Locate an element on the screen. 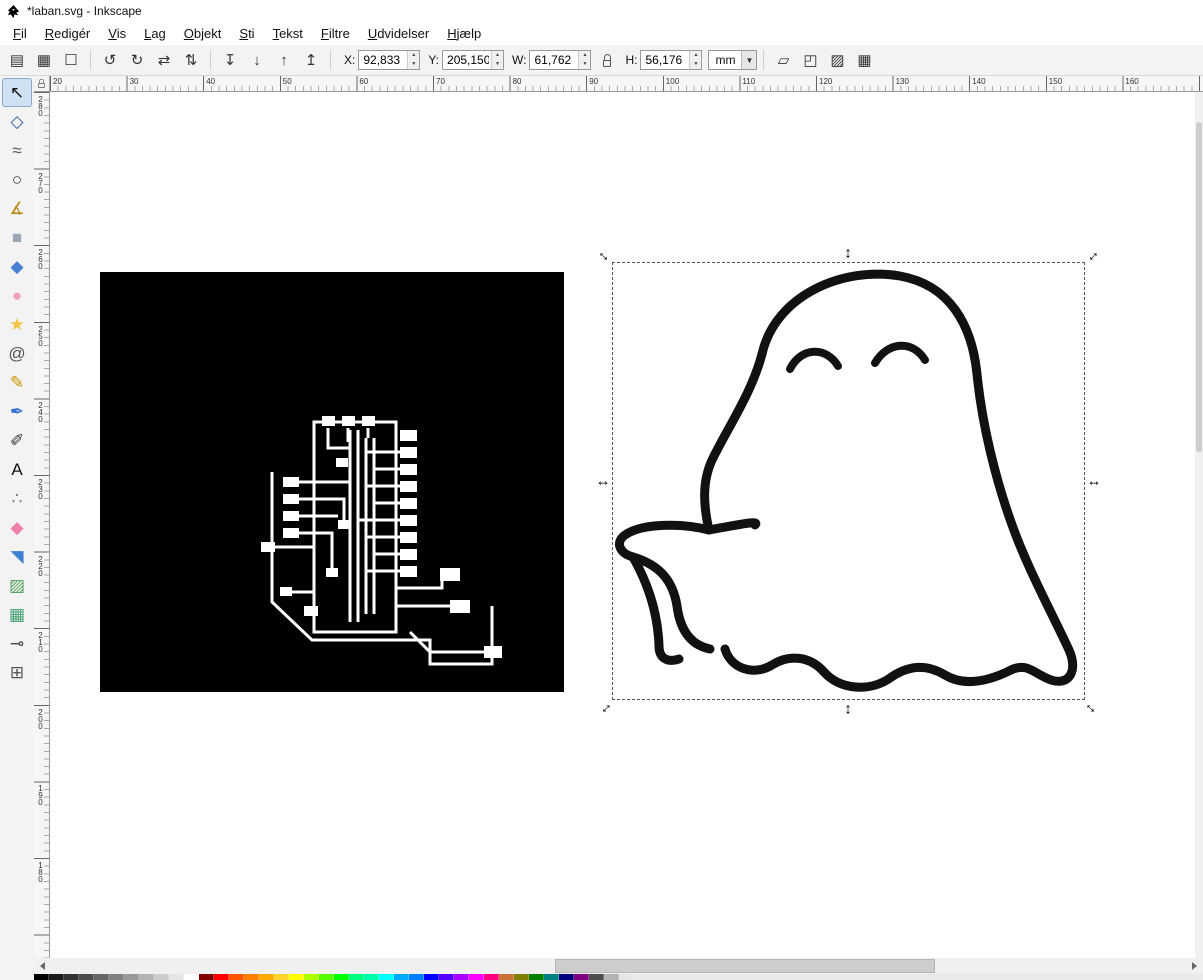 This screenshot has width=1203, height=980. width-spinner: ▲ ▼ is located at coordinates (584, 60).